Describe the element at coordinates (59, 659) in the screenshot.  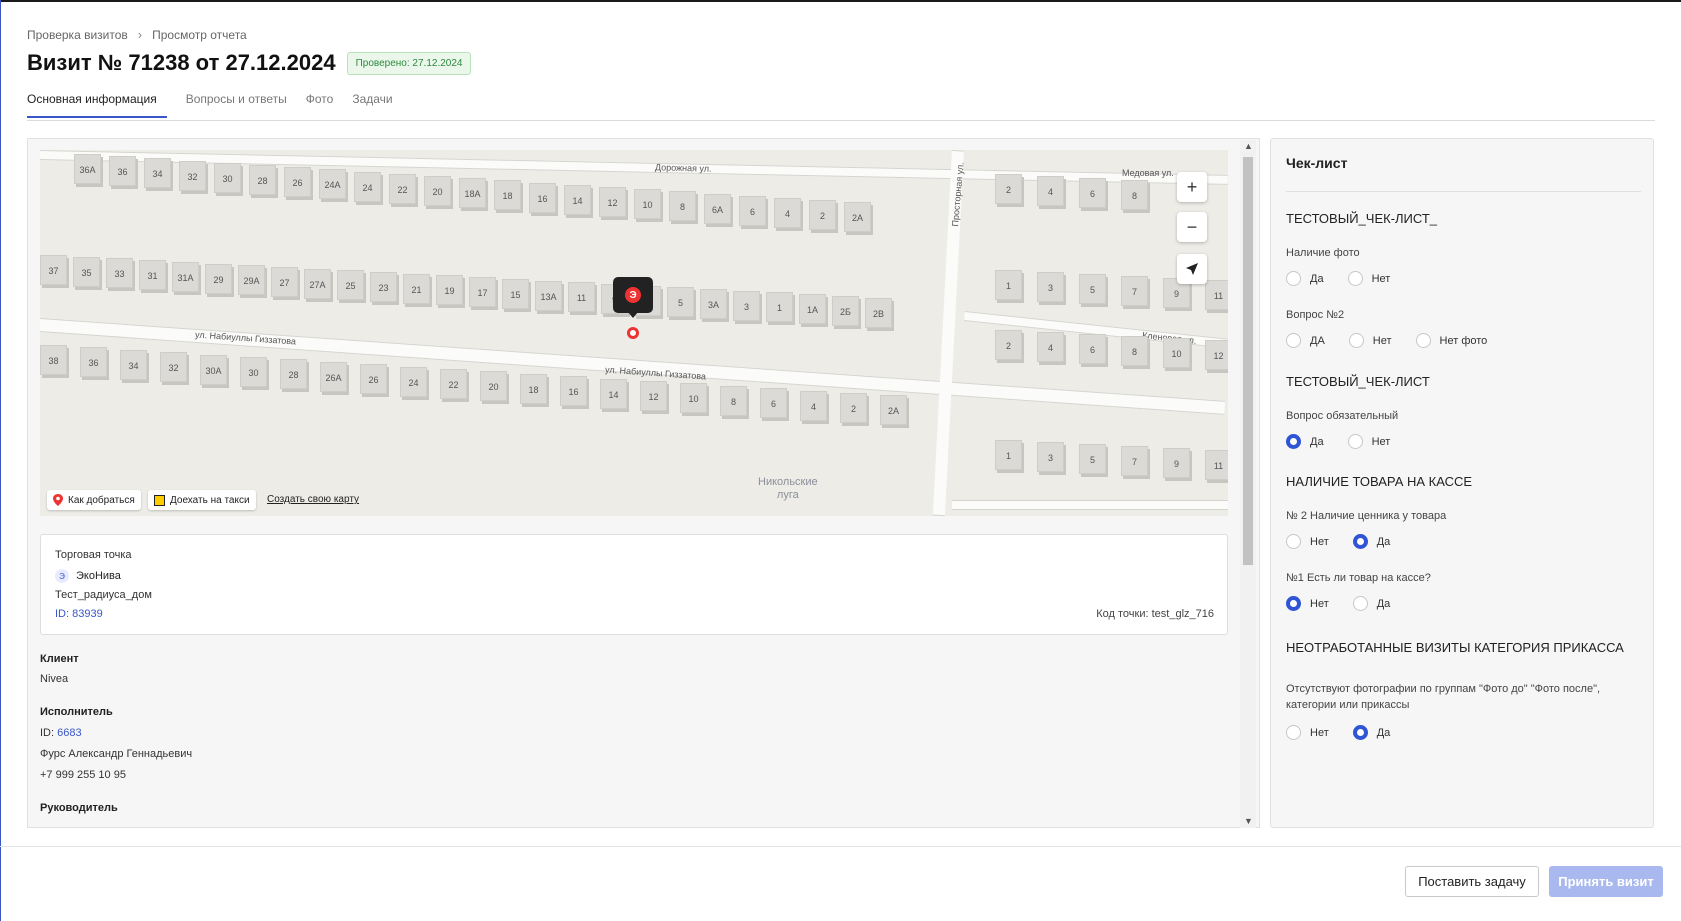
I see `client-label: Клиент` at that location.